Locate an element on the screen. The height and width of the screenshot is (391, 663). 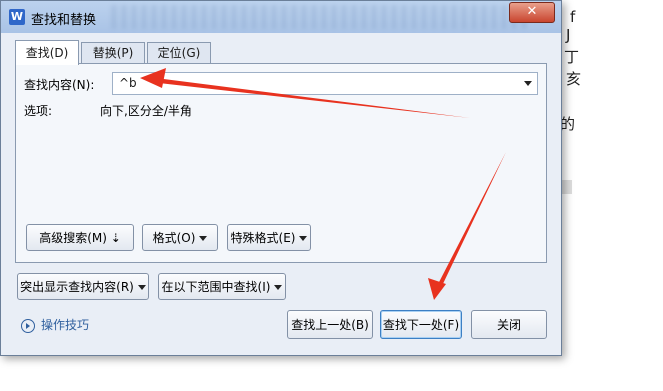
format-label: 格式(O) is located at coordinates (174, 238).